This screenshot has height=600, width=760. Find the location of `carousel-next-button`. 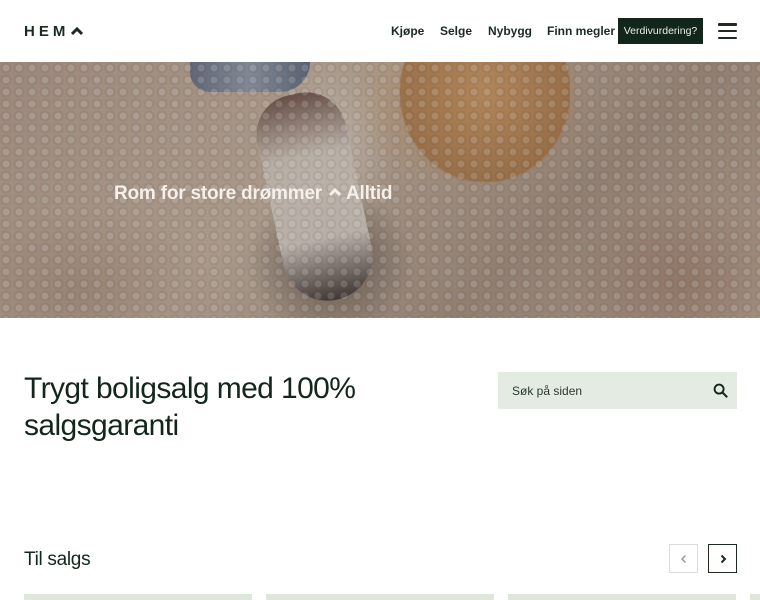

carousel-next-button is located at coordinates (722, 558).